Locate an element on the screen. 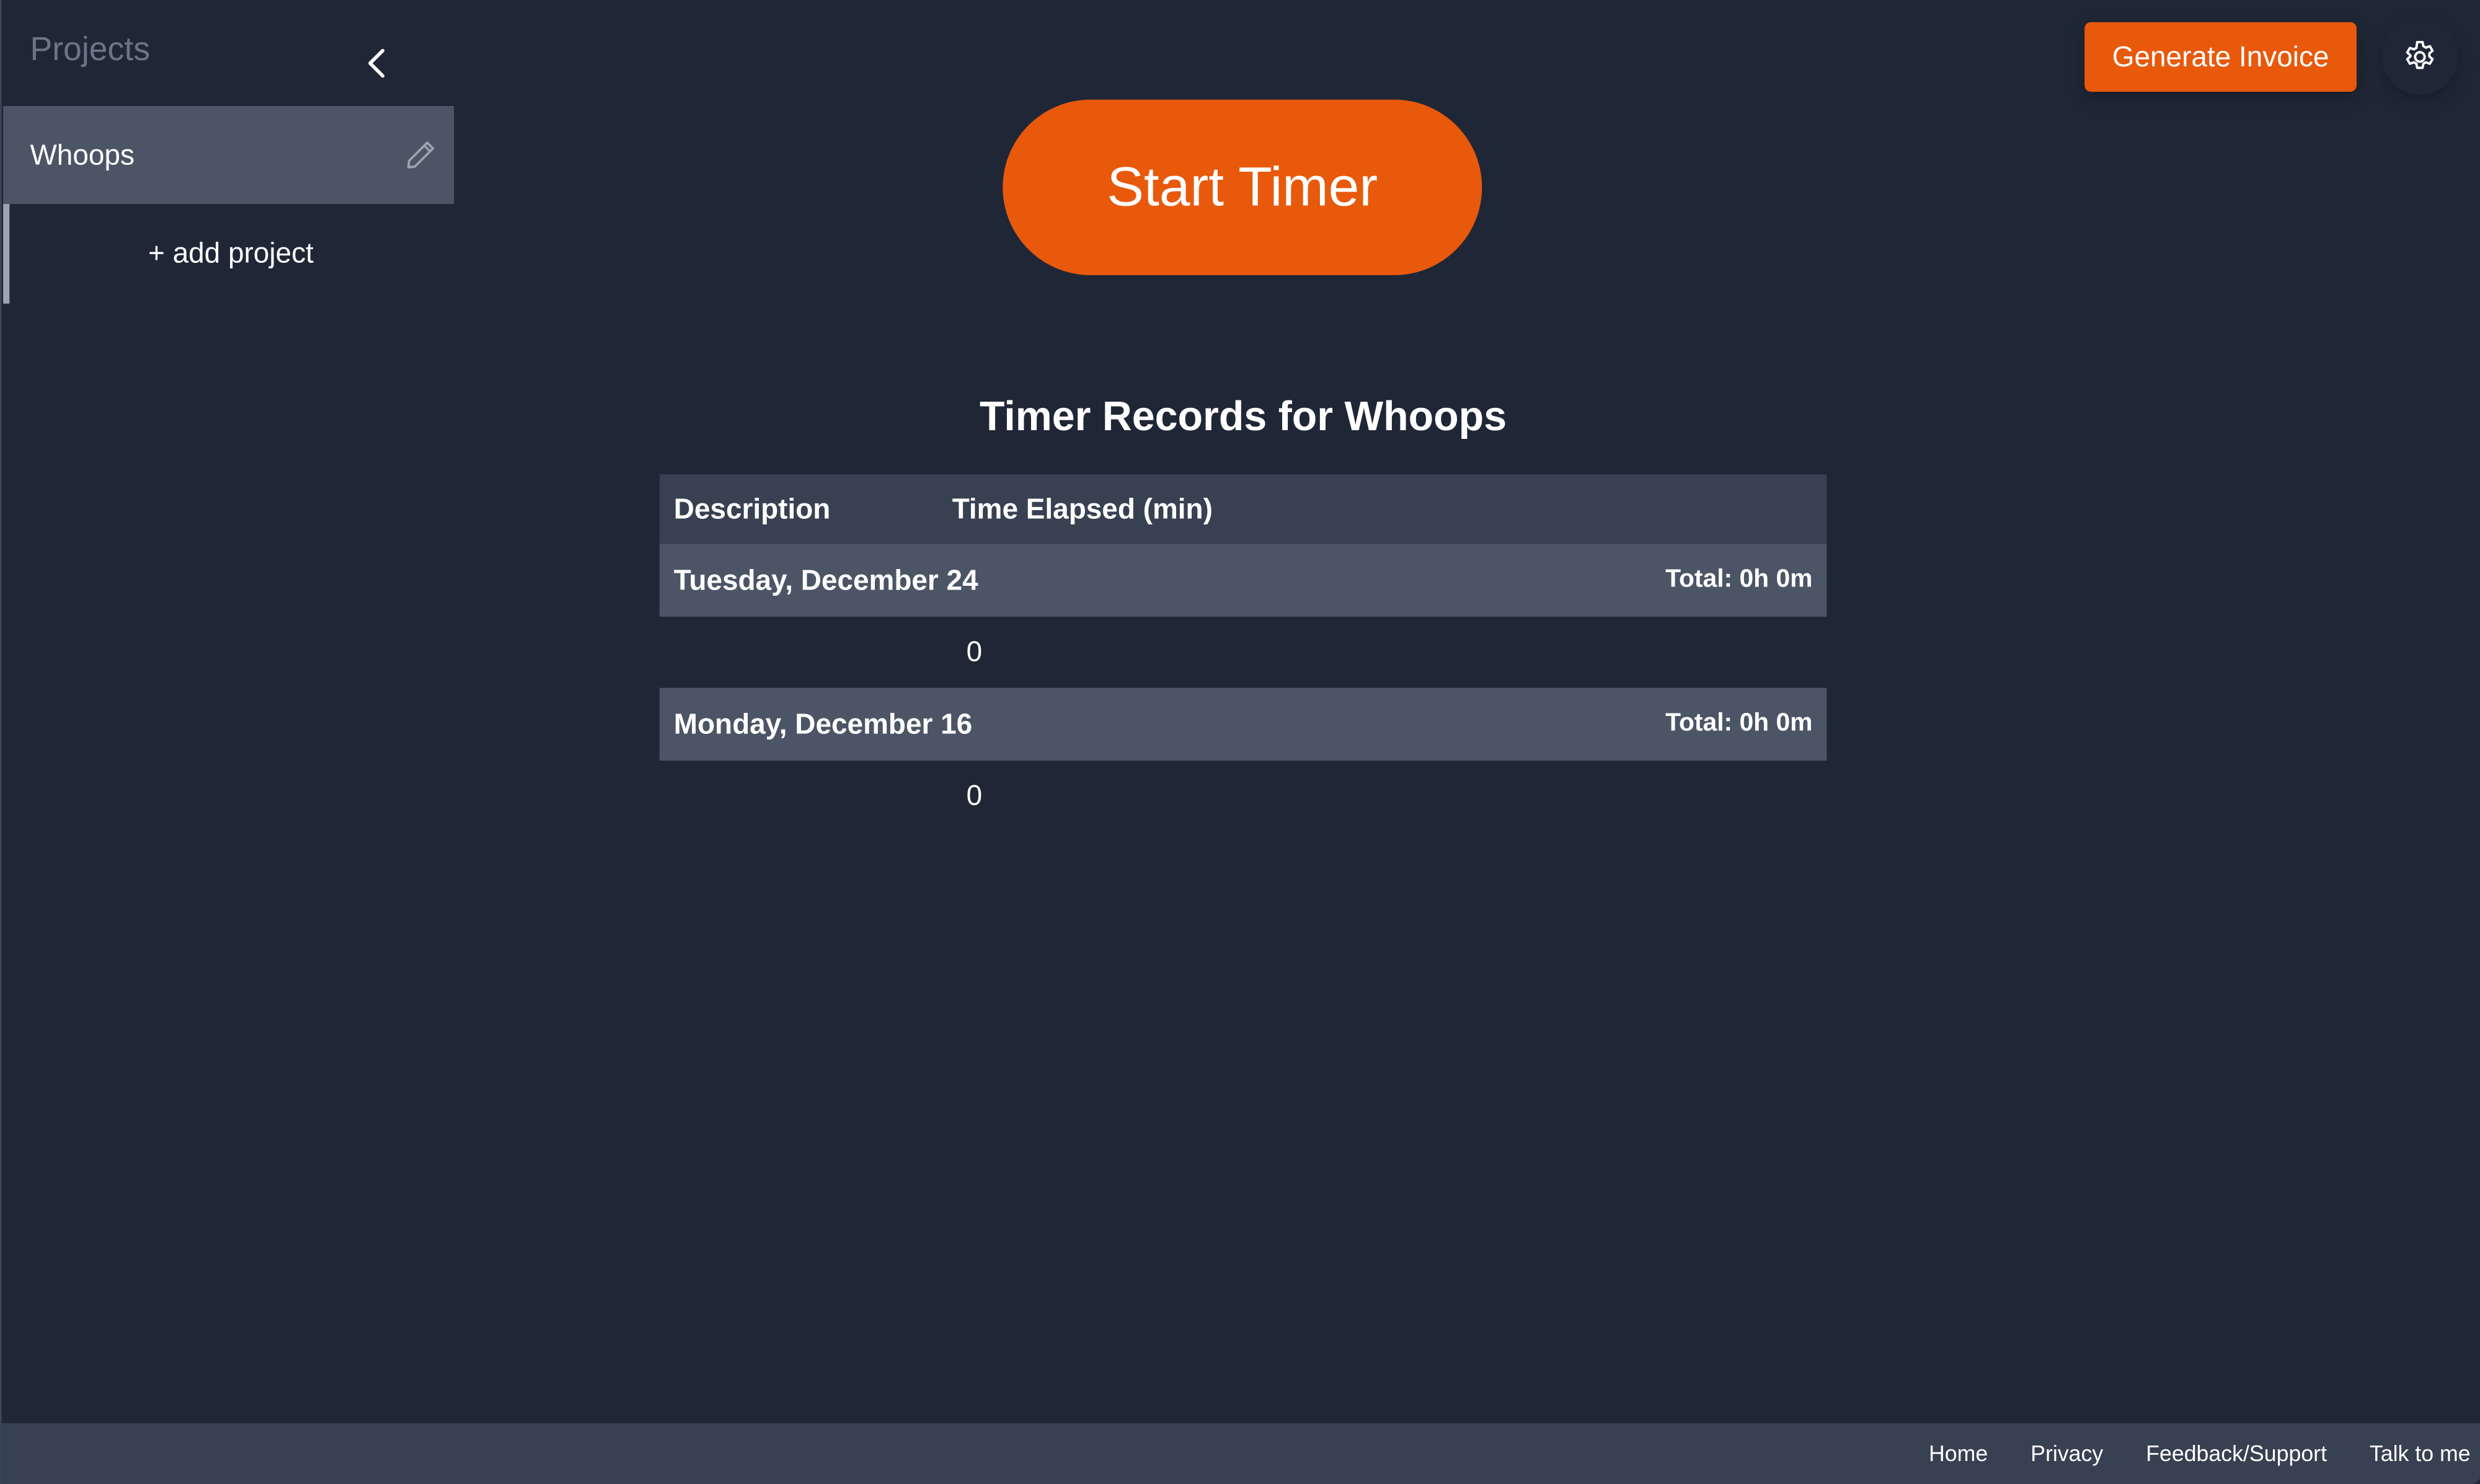 This screenshot has width=2480, height=1484. chevron-left-icon is located at coordinates (376, 63).